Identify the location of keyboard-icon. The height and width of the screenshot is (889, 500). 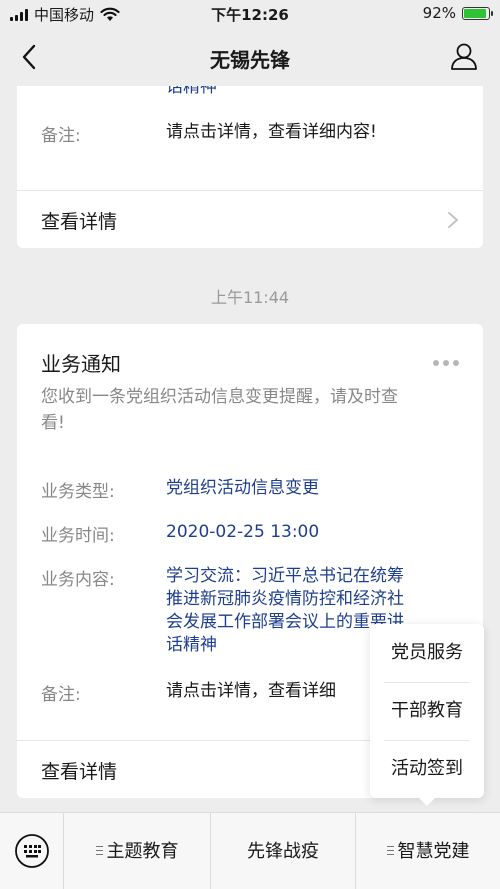
(32, 851).